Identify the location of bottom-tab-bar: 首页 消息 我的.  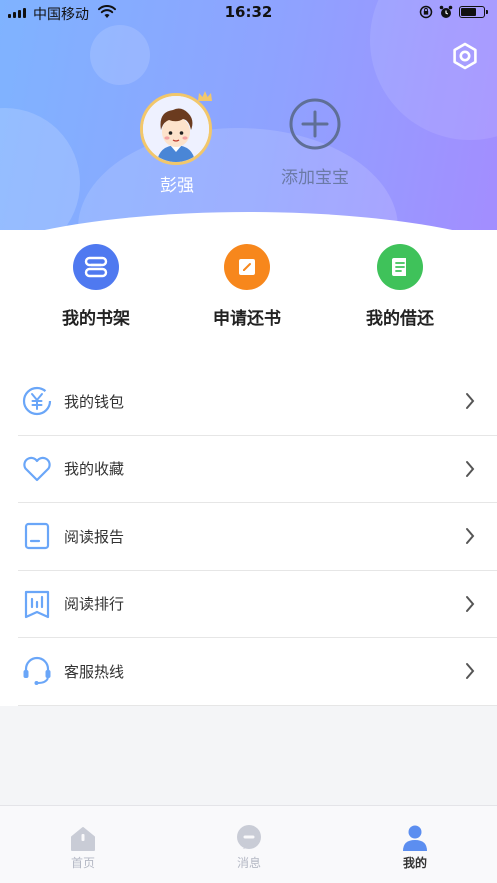
(248, 844).